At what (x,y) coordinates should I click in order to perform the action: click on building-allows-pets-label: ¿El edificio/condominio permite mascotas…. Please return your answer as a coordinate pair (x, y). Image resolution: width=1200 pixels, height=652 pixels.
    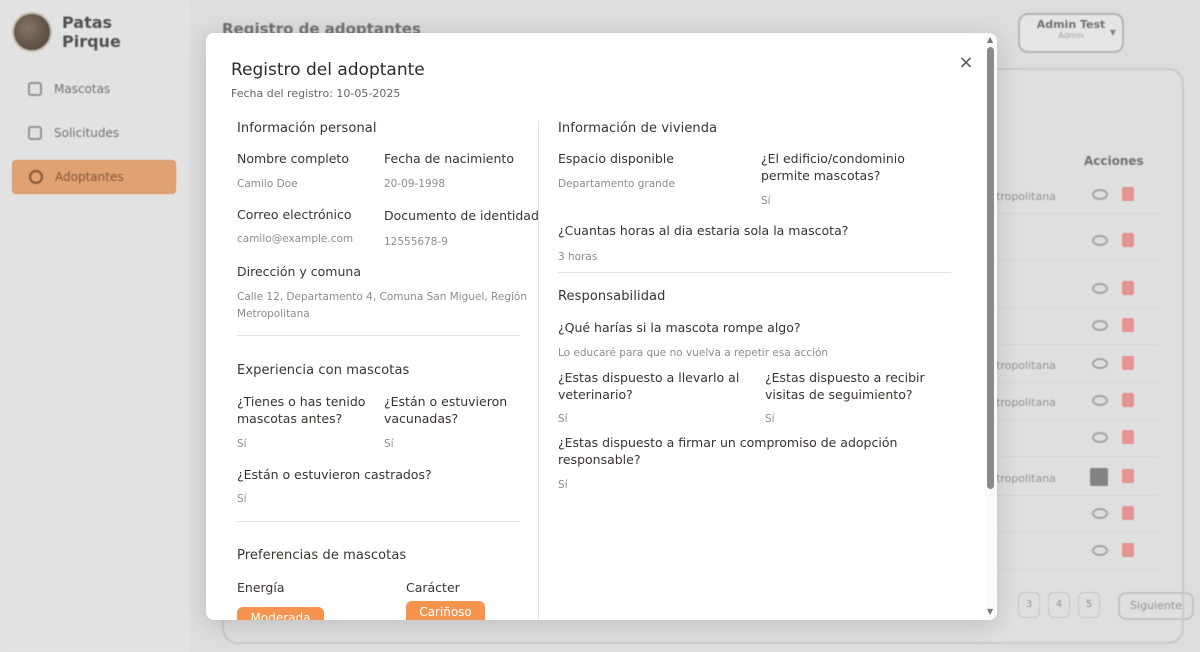
    Looking at the image, I should click on (833, 167).